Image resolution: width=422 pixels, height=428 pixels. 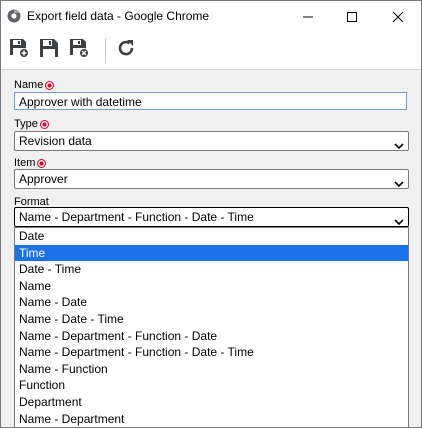 I want to click on format-option: Department, so click(x=211, y=402).